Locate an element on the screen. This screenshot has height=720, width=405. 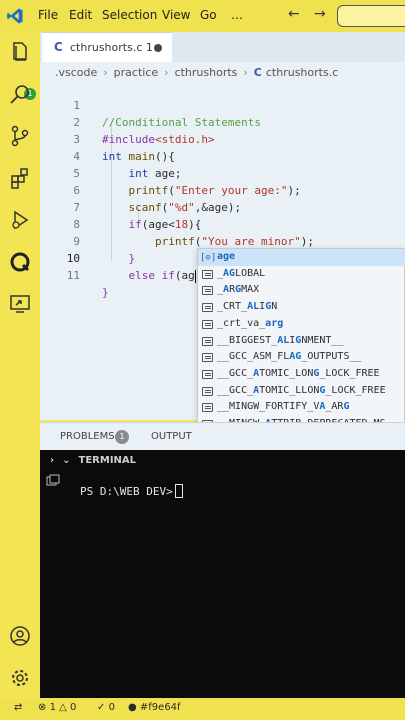
autocomplete-item: [⊙] age is located at coordinates (301, 257).